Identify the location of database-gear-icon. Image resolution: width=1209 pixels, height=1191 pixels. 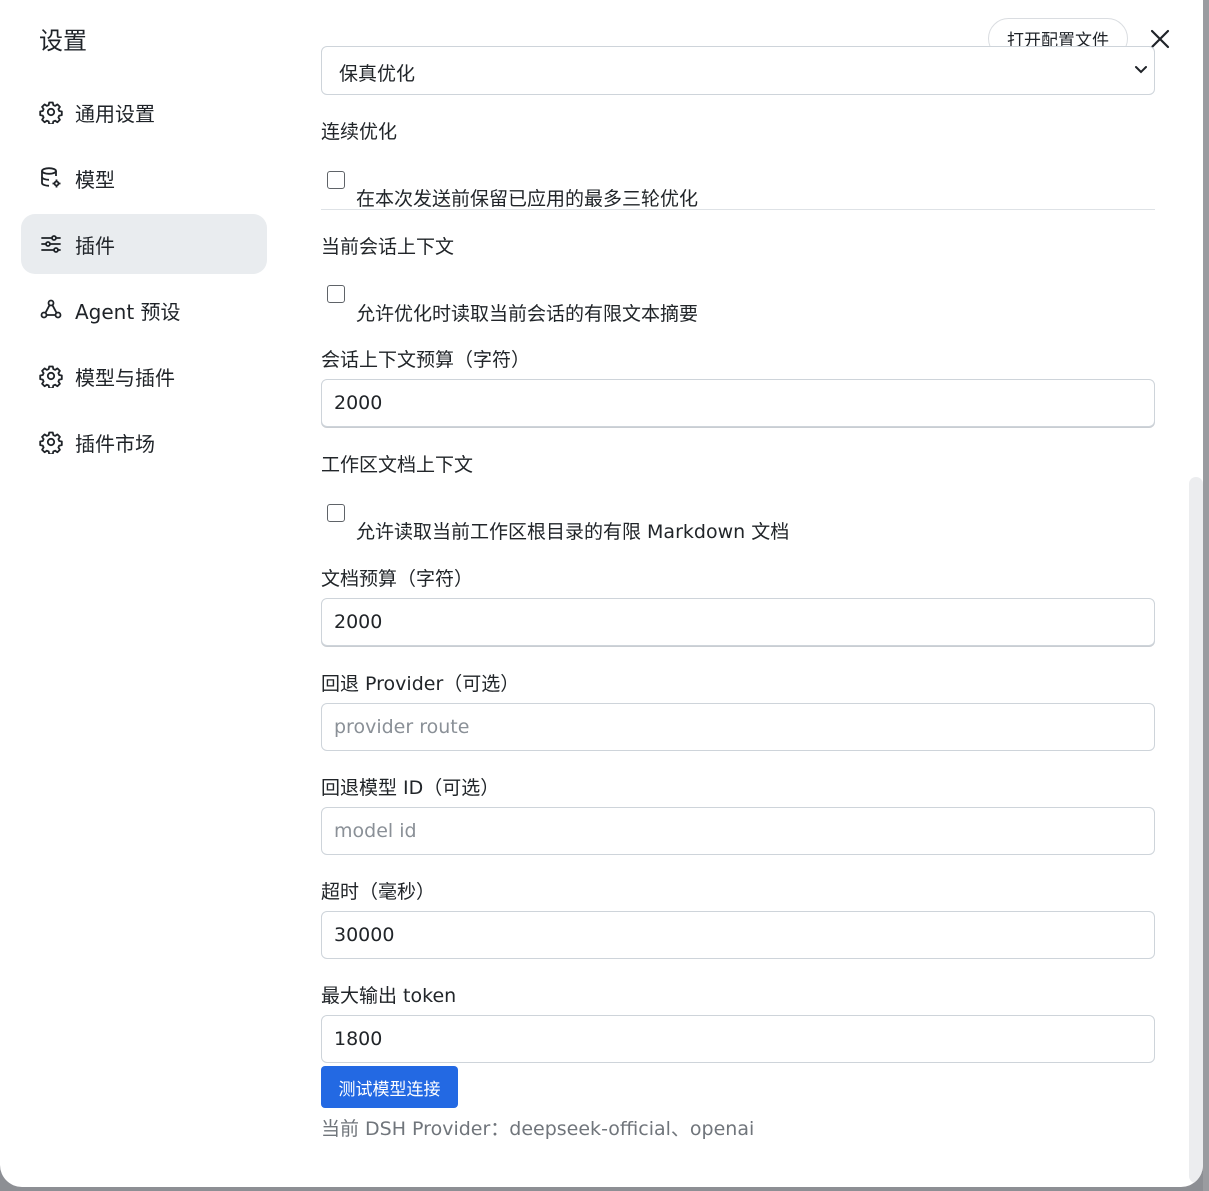
(51, 178).